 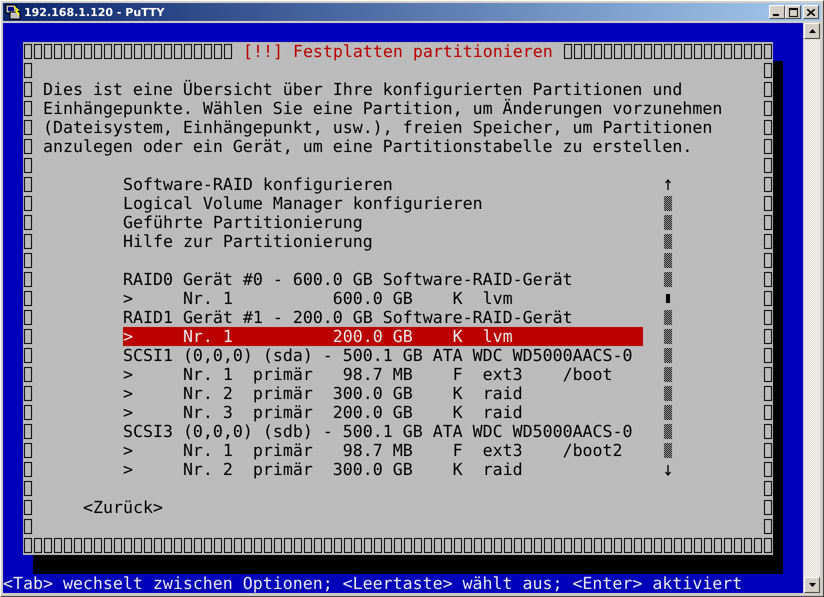 I want to click on maximize-icon, so click(x=793, y=12).